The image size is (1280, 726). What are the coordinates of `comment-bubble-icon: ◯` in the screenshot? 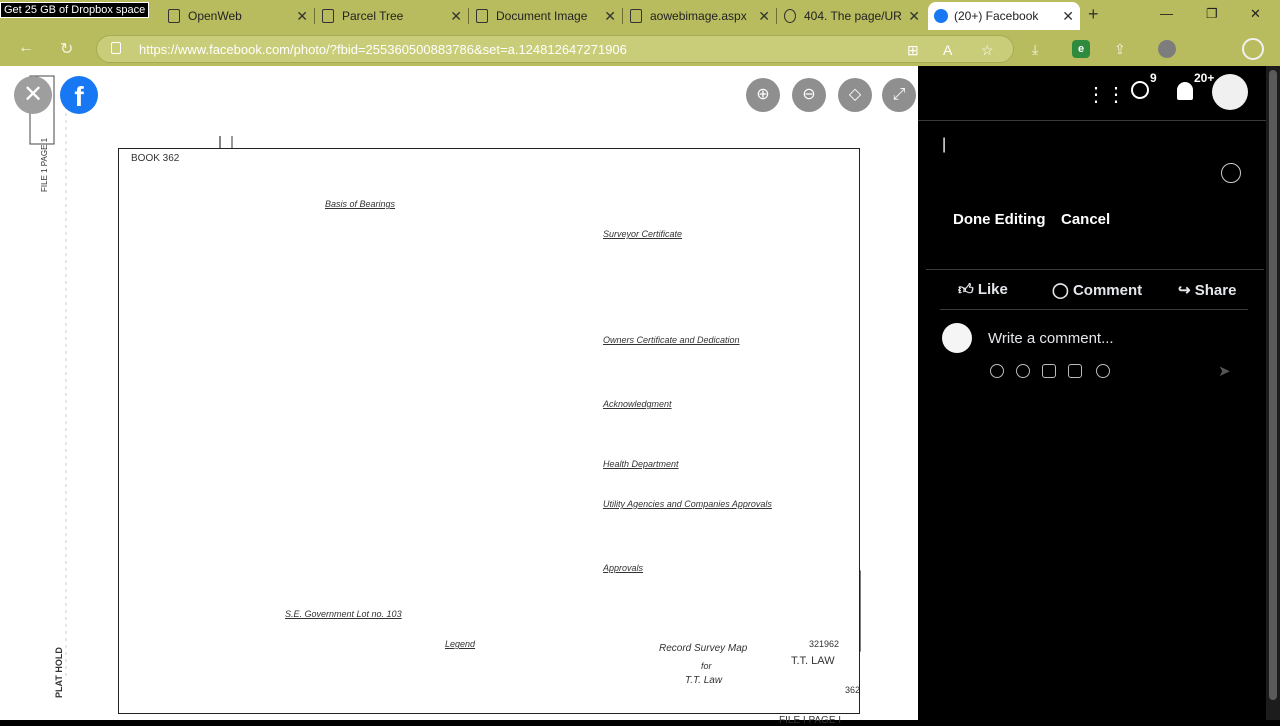 It's located at (1062, 290).